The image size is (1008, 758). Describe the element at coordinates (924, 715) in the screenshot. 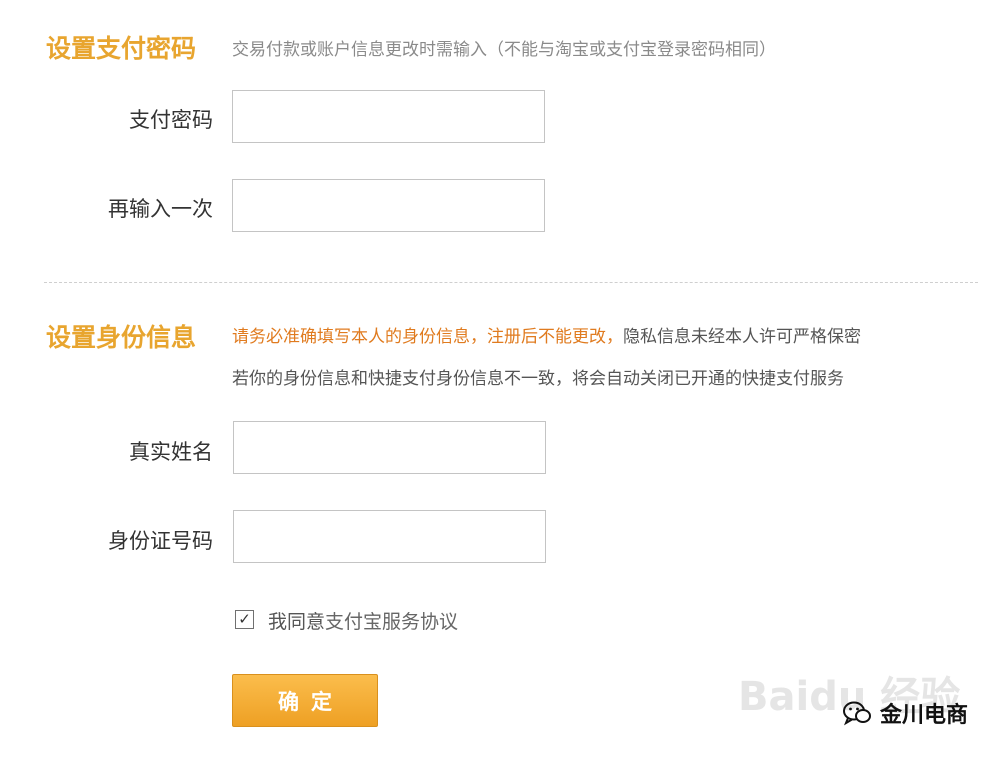

I see `brand-name: 金川电商` at that location.